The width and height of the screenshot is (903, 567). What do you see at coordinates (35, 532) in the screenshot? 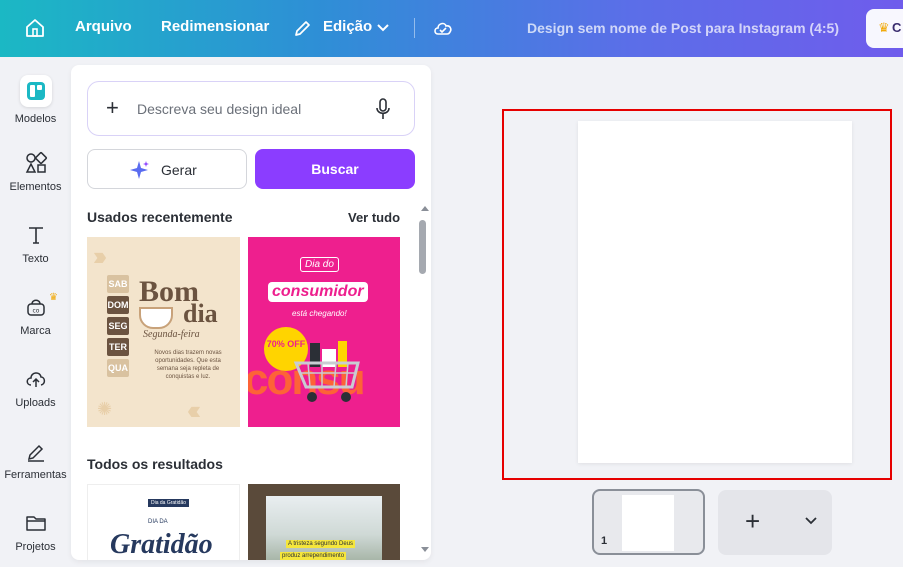
I see `rail-item-projects: Projetos` at bounding box center [35, 532].